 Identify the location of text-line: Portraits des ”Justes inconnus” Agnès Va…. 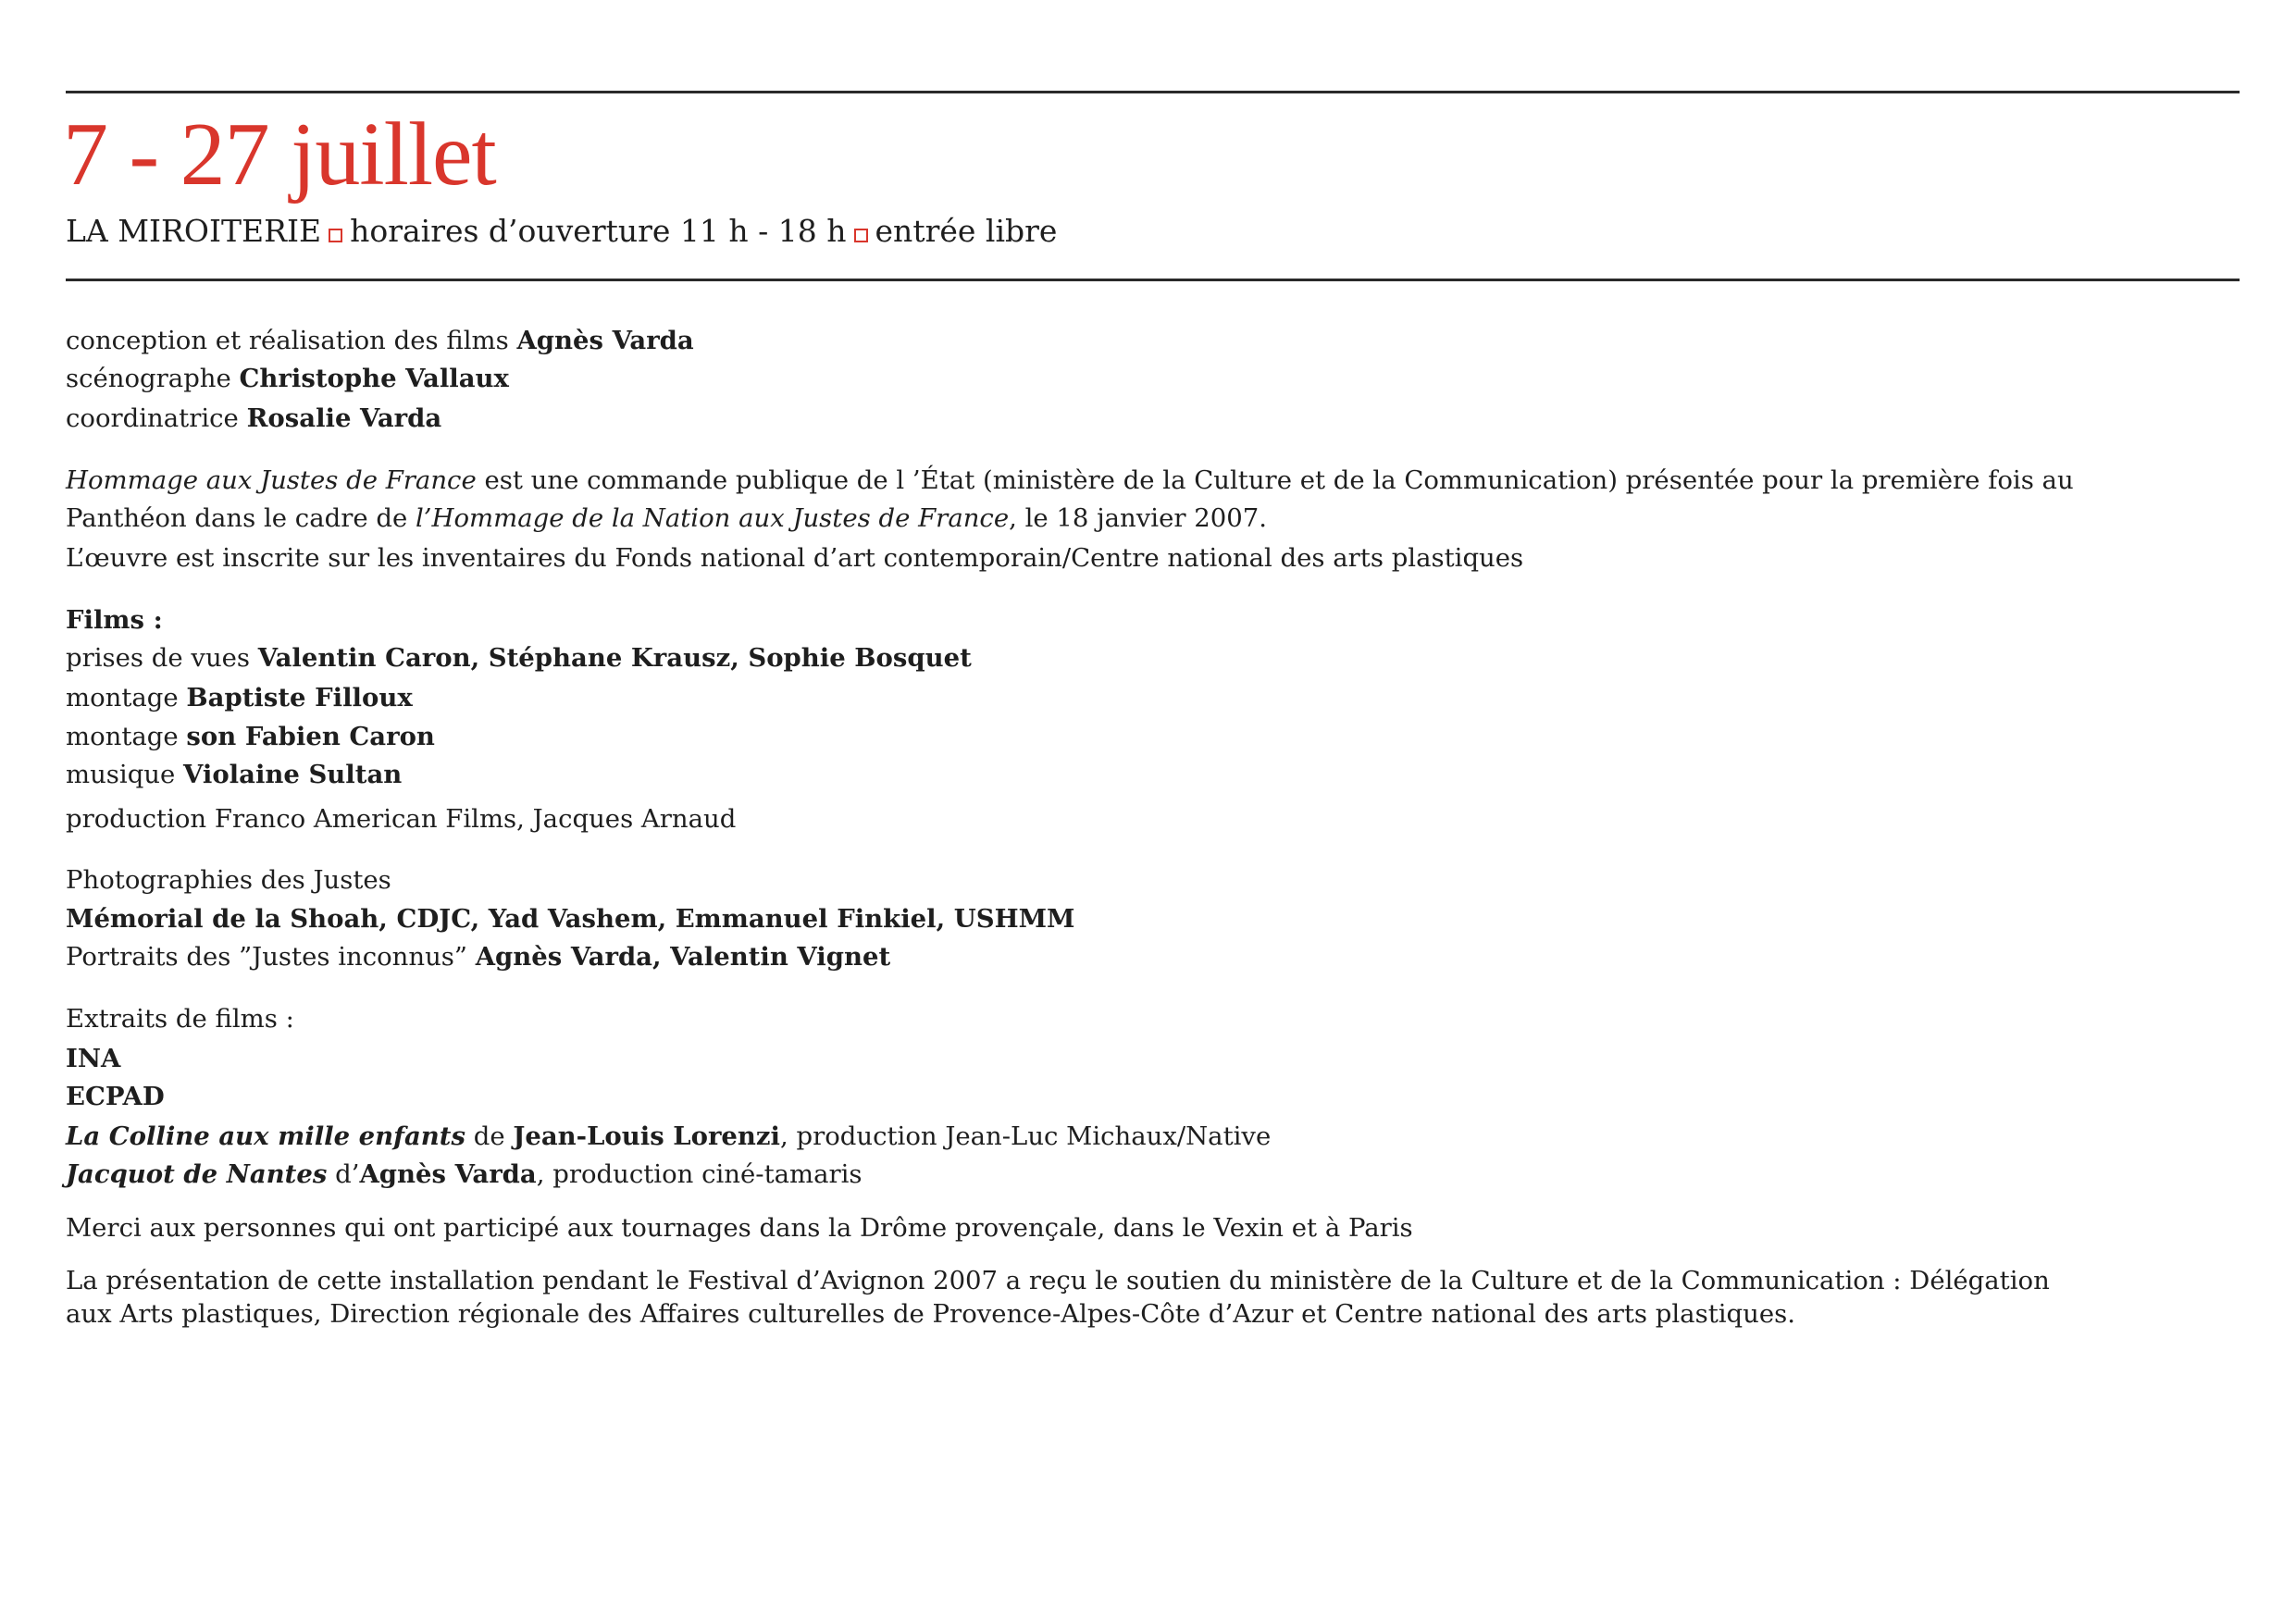
(478, 956).